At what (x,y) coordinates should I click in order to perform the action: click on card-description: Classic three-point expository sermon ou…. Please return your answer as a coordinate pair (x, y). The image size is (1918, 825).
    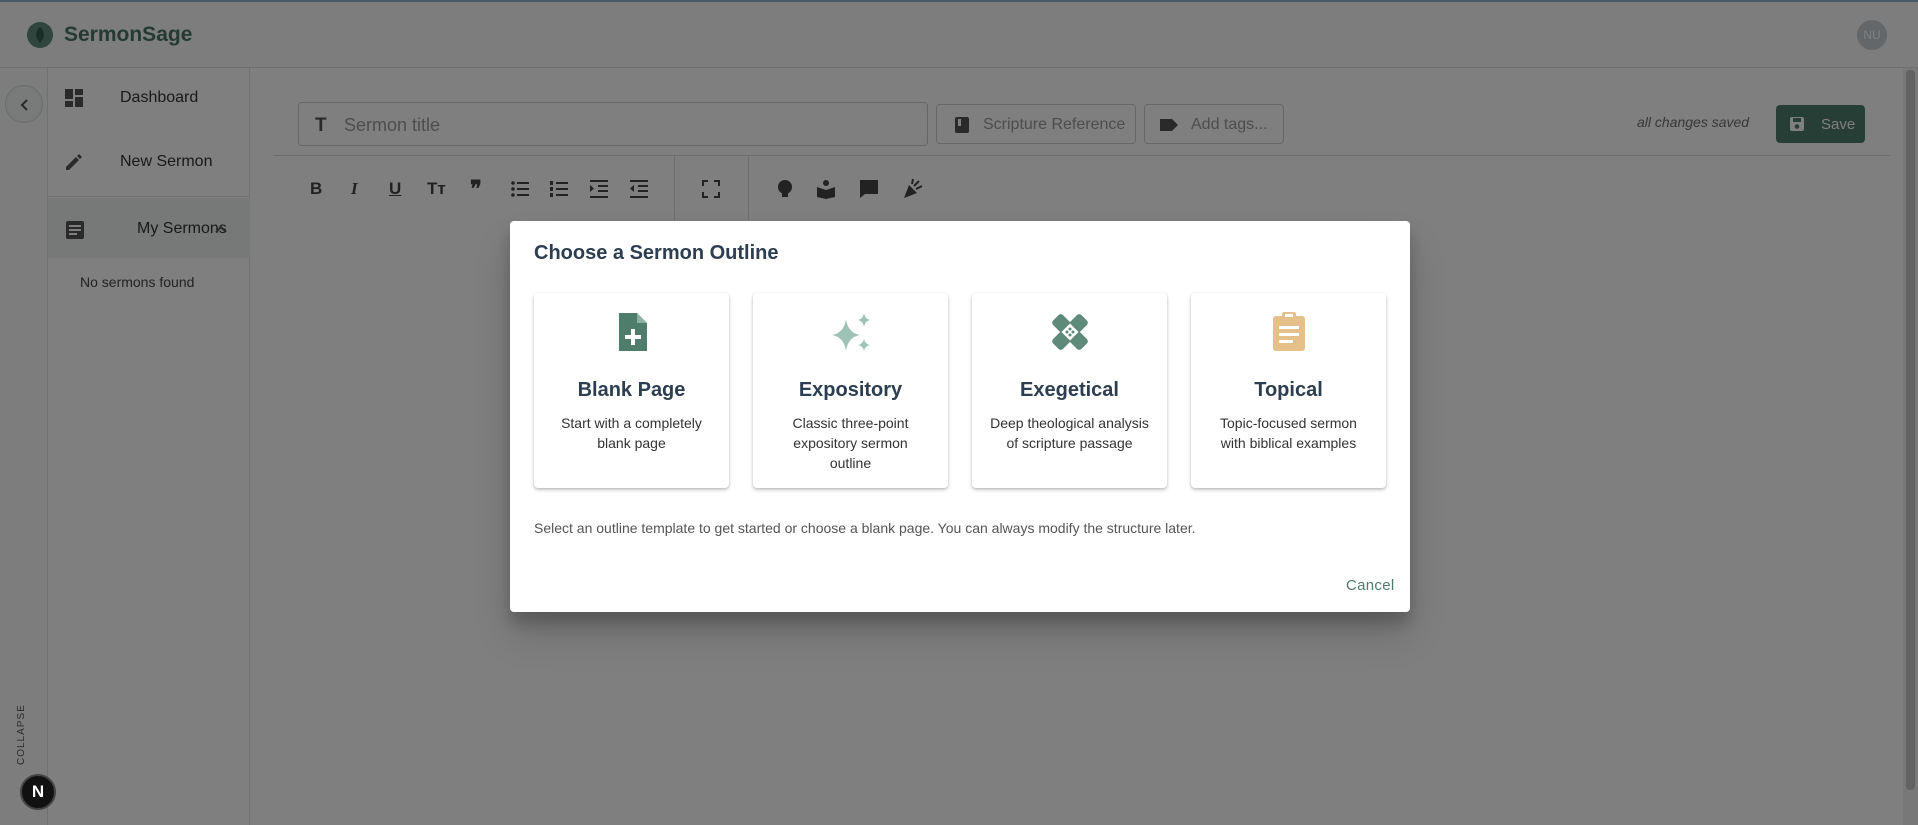
    Looking at the image, I should click on (850, 443).